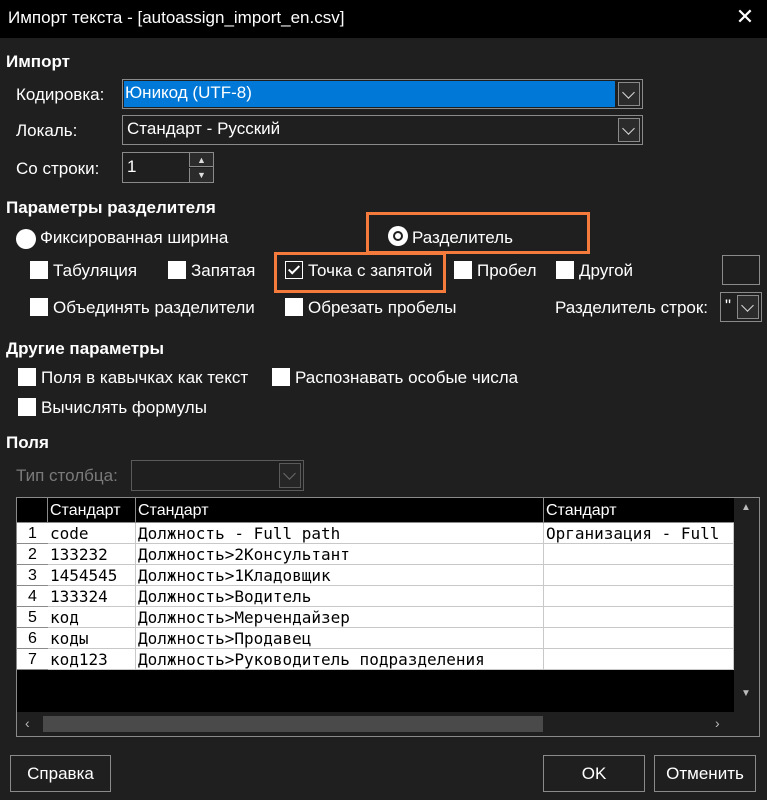 The width and height of the screenshot is (767, 800). What do you see at coordinates (168, 167) in the screenshot?
I see `from-row-spin: 1 ▲ ▼` at bounding box center [168, 167].